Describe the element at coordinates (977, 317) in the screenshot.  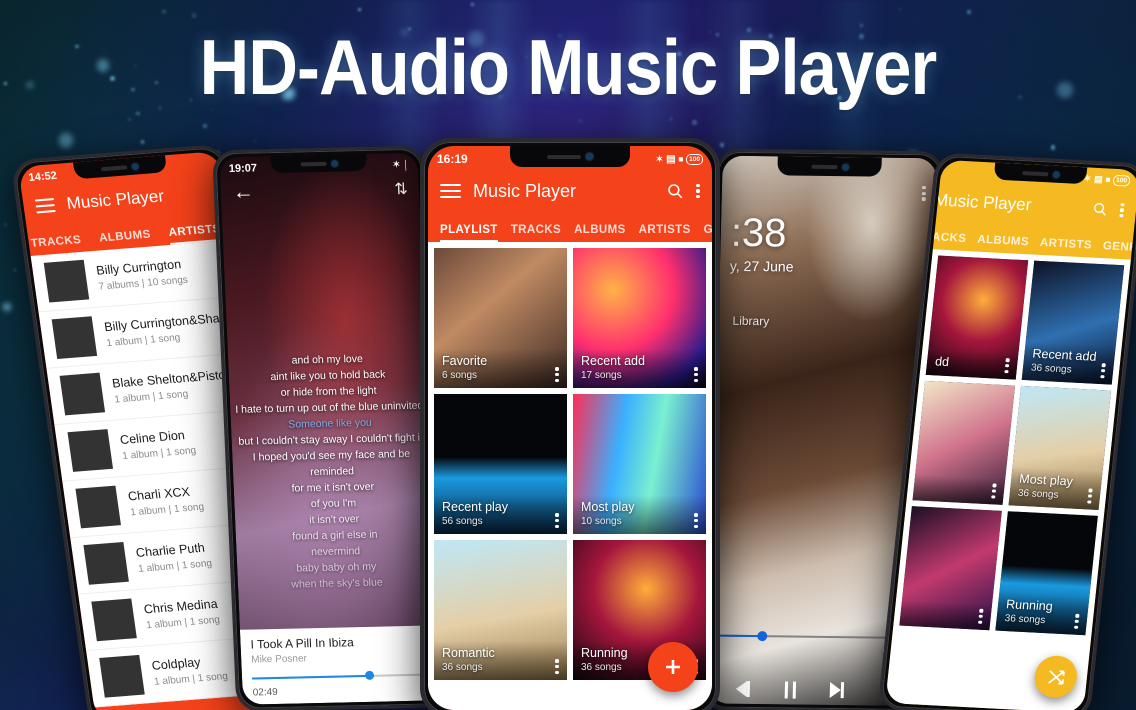
I see `playlist-card: dd` at that location.